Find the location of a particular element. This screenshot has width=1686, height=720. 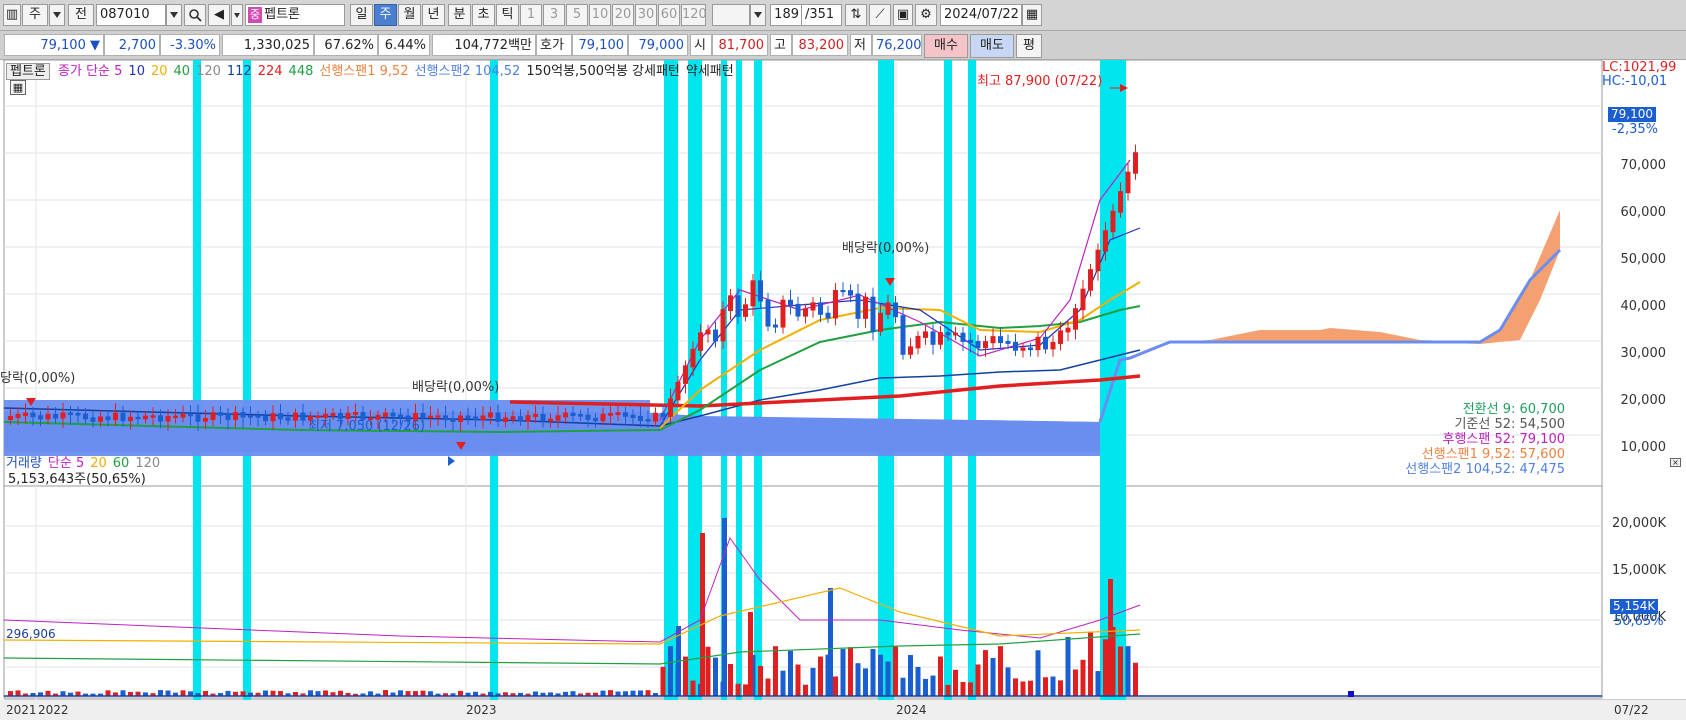

search-glyph is located at coordinates (195, 15).